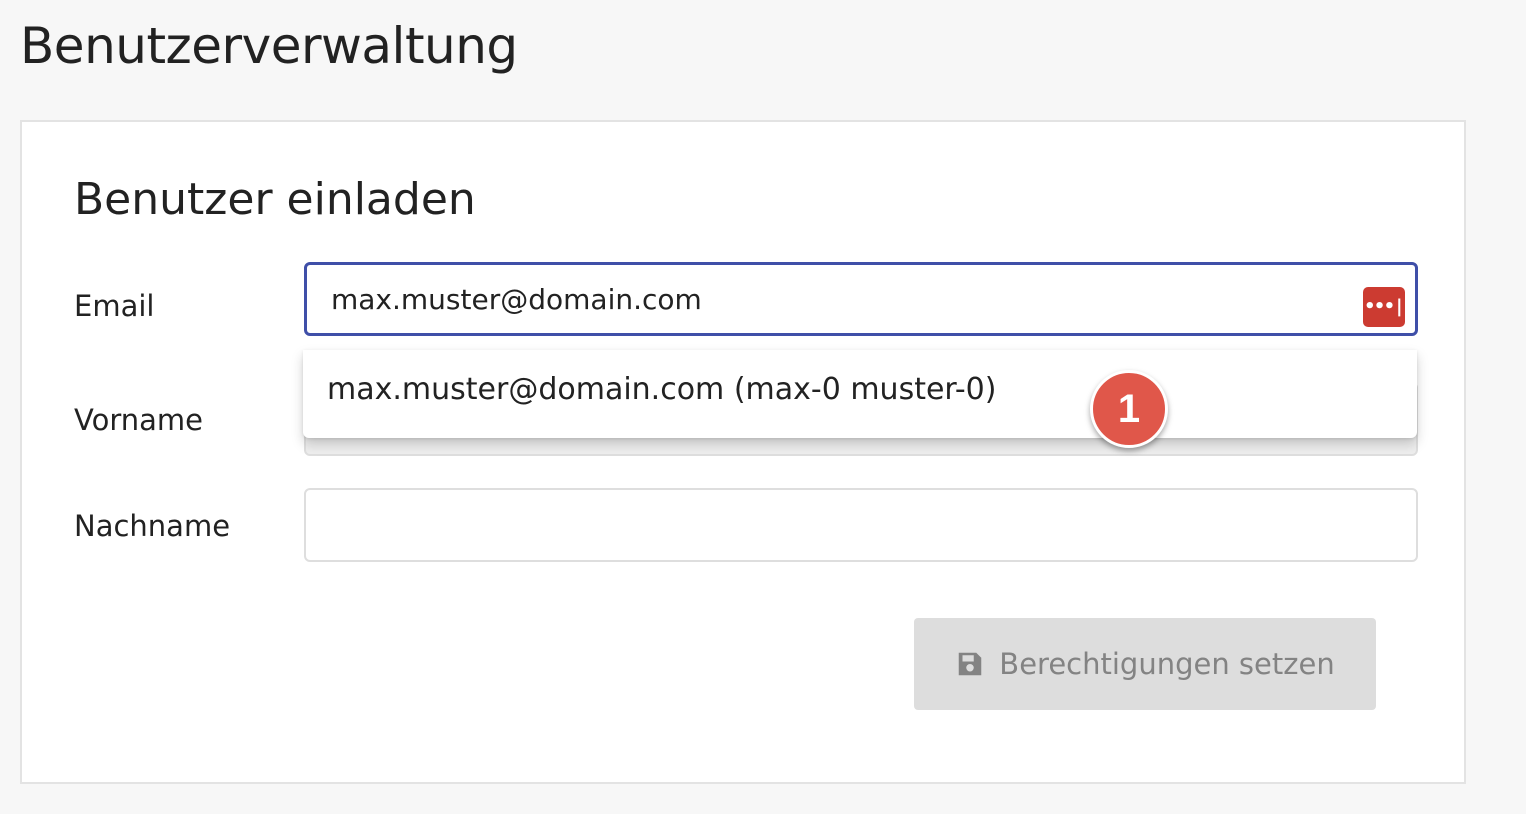 The width and height of the screenshot is (1526, 814). What do you see at coordinates (861, 525) in the screenshot?
I see `nachname-field` at bounding box center [861, 525].